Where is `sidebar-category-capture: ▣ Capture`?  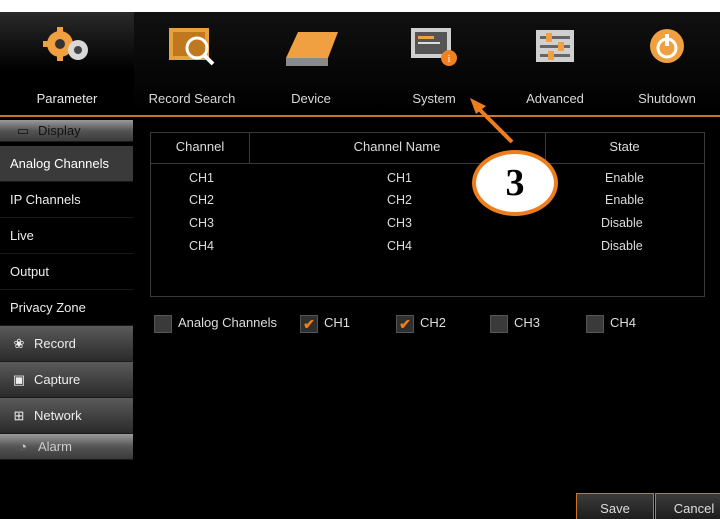 sidebar-category-capture: ▣ Capture is located at coordinates (66, 380).